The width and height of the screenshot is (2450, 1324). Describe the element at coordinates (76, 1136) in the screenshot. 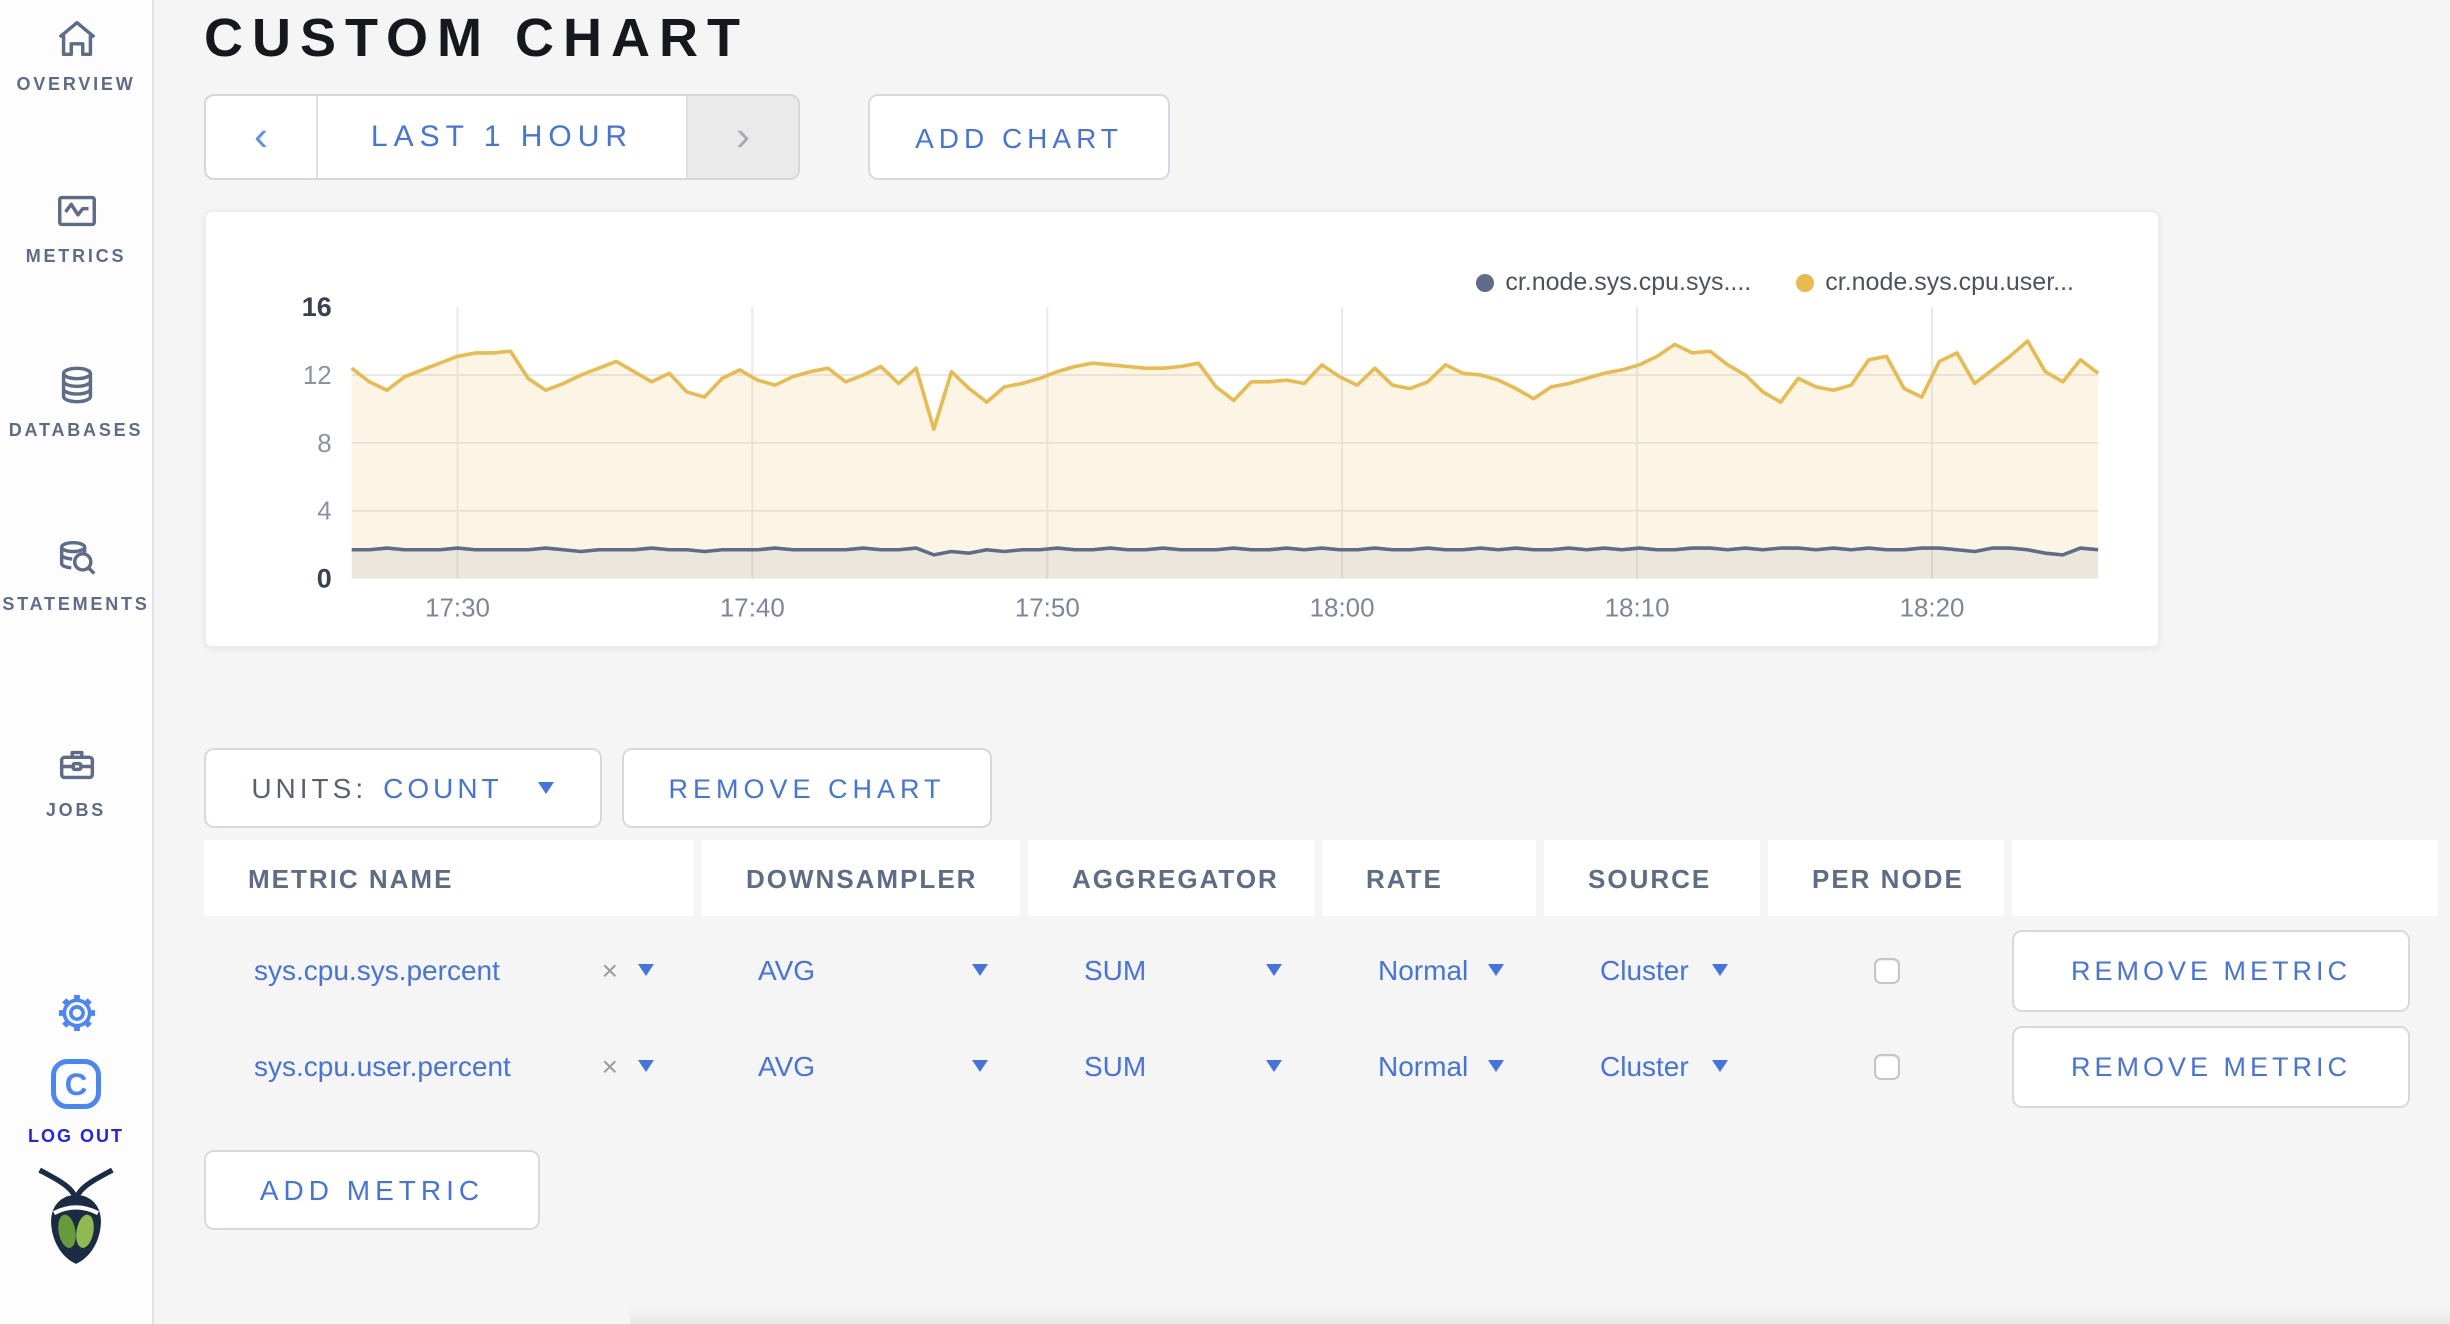

I see `logout-label: LOG OUT` at that location.